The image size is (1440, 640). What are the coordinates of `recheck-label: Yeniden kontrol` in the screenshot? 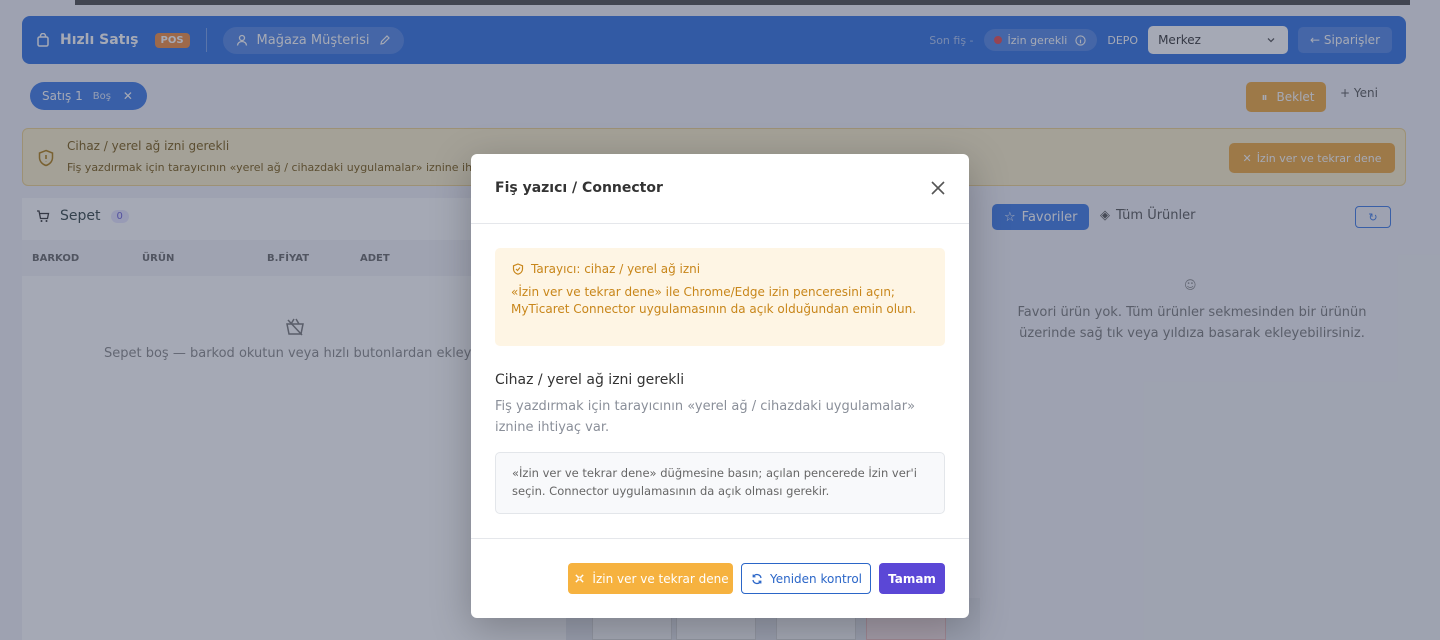 It's located at (816, 578).